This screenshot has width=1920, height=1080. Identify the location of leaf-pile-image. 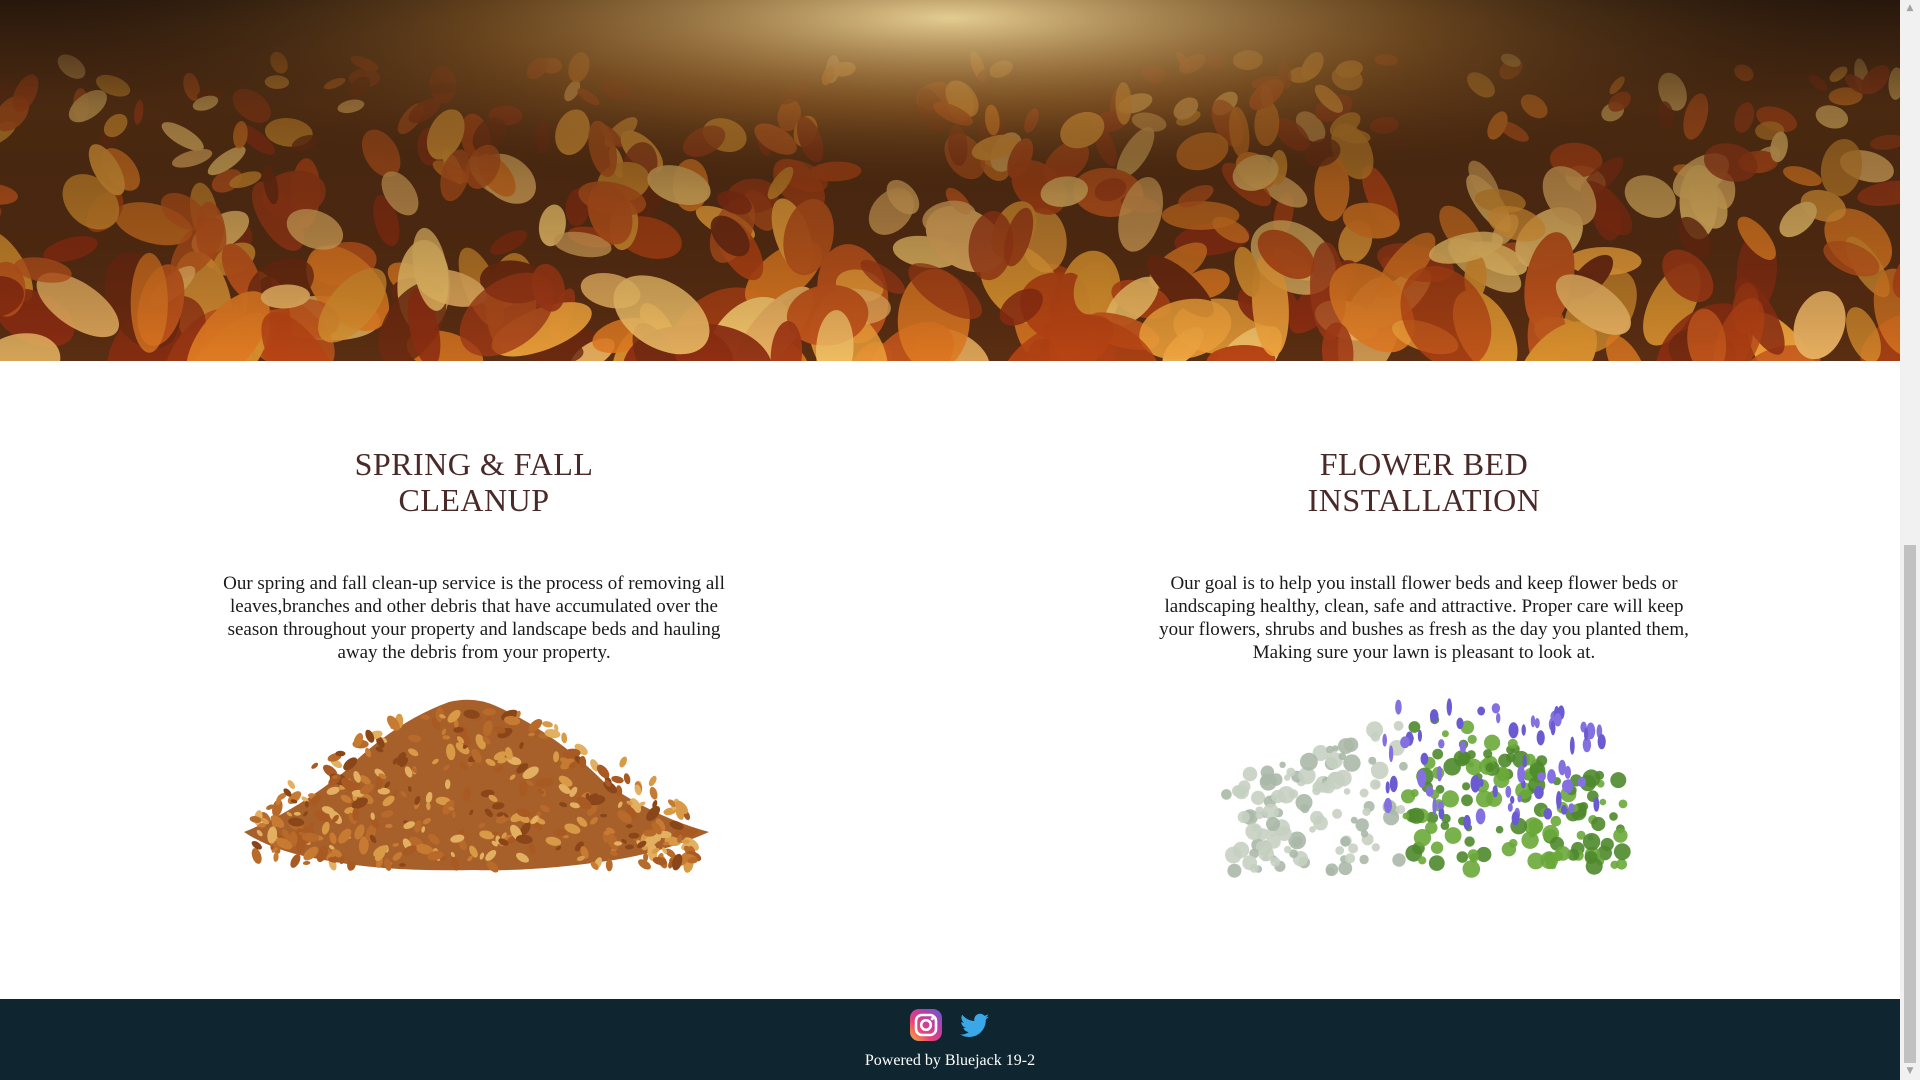
(474, 797).